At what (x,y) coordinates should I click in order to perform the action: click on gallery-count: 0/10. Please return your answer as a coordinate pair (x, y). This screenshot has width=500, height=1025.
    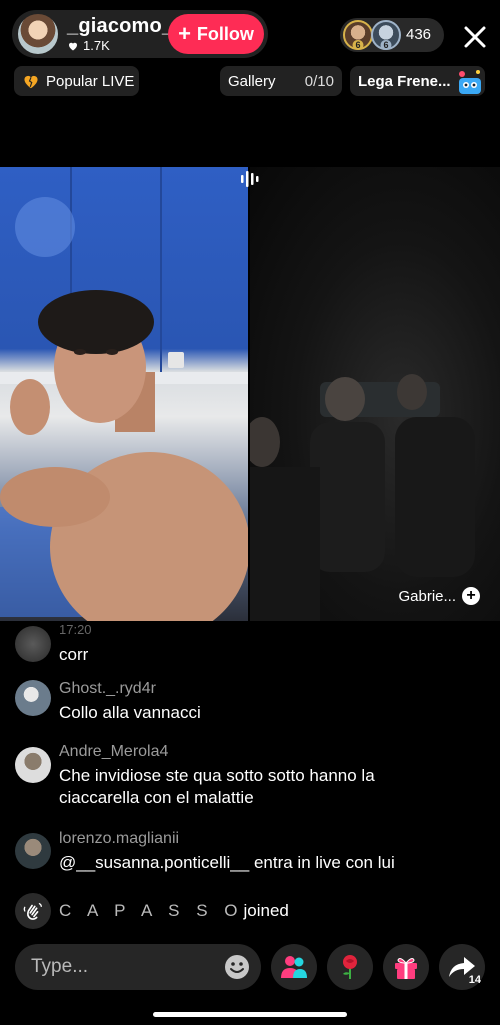
    Looking at the image, I should click on (319, 81).